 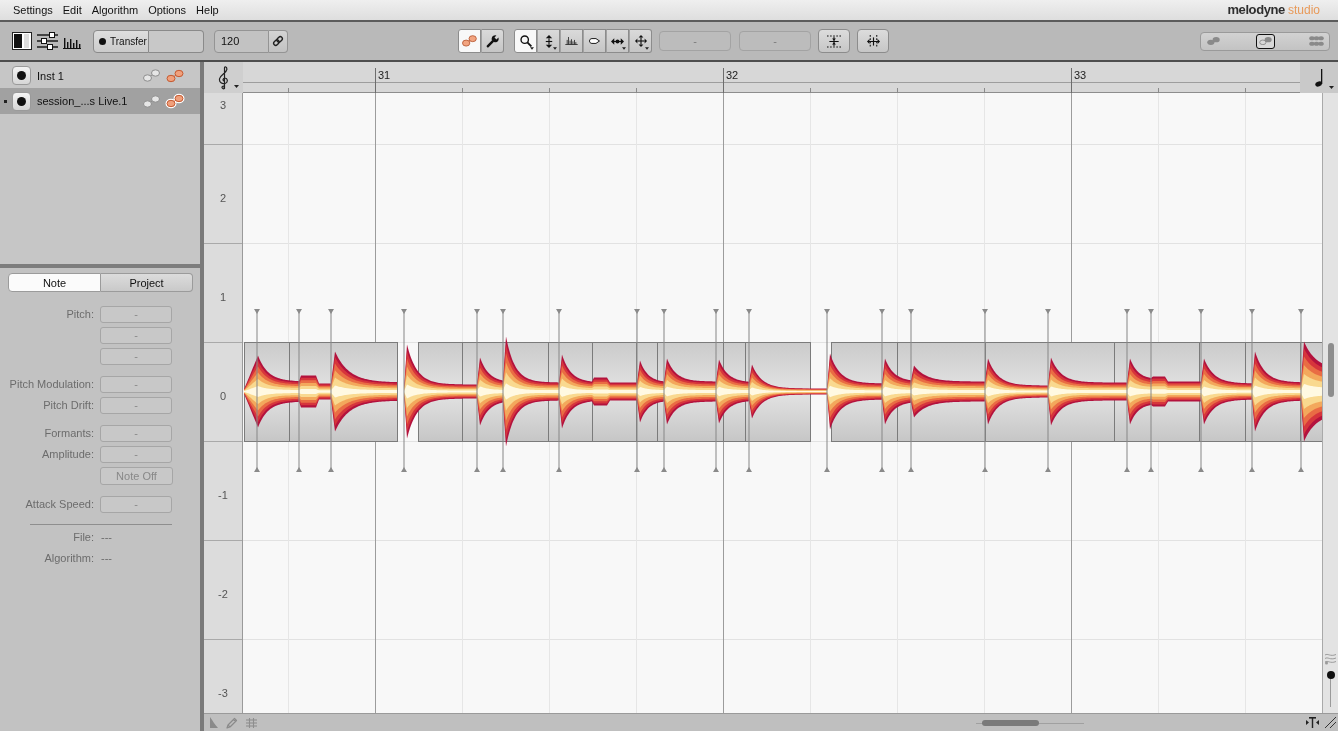 I want to click on sidebar-icon, so click(x=22, y=41).